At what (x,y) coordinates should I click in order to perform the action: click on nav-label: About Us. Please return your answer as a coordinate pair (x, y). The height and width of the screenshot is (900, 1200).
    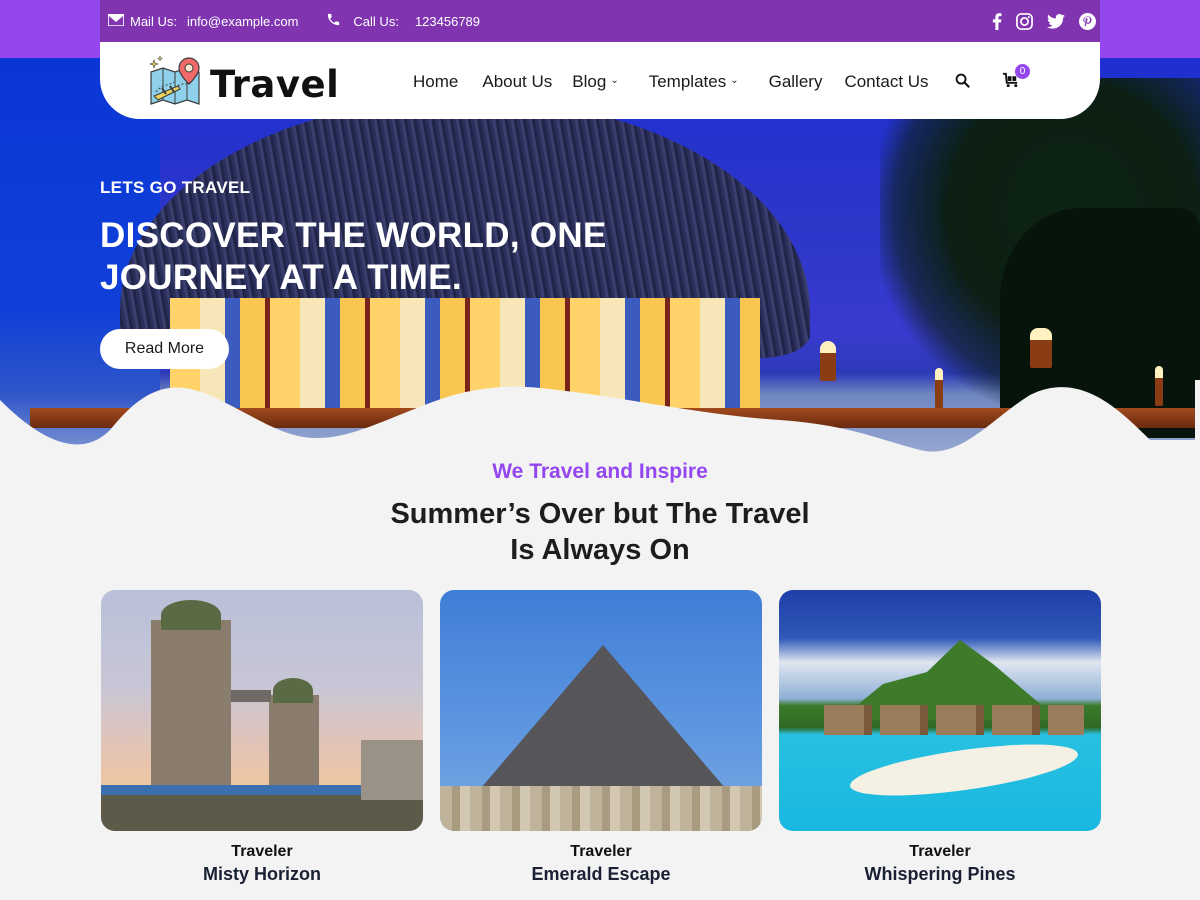
    Looking at the image, I should click on (517, 81).